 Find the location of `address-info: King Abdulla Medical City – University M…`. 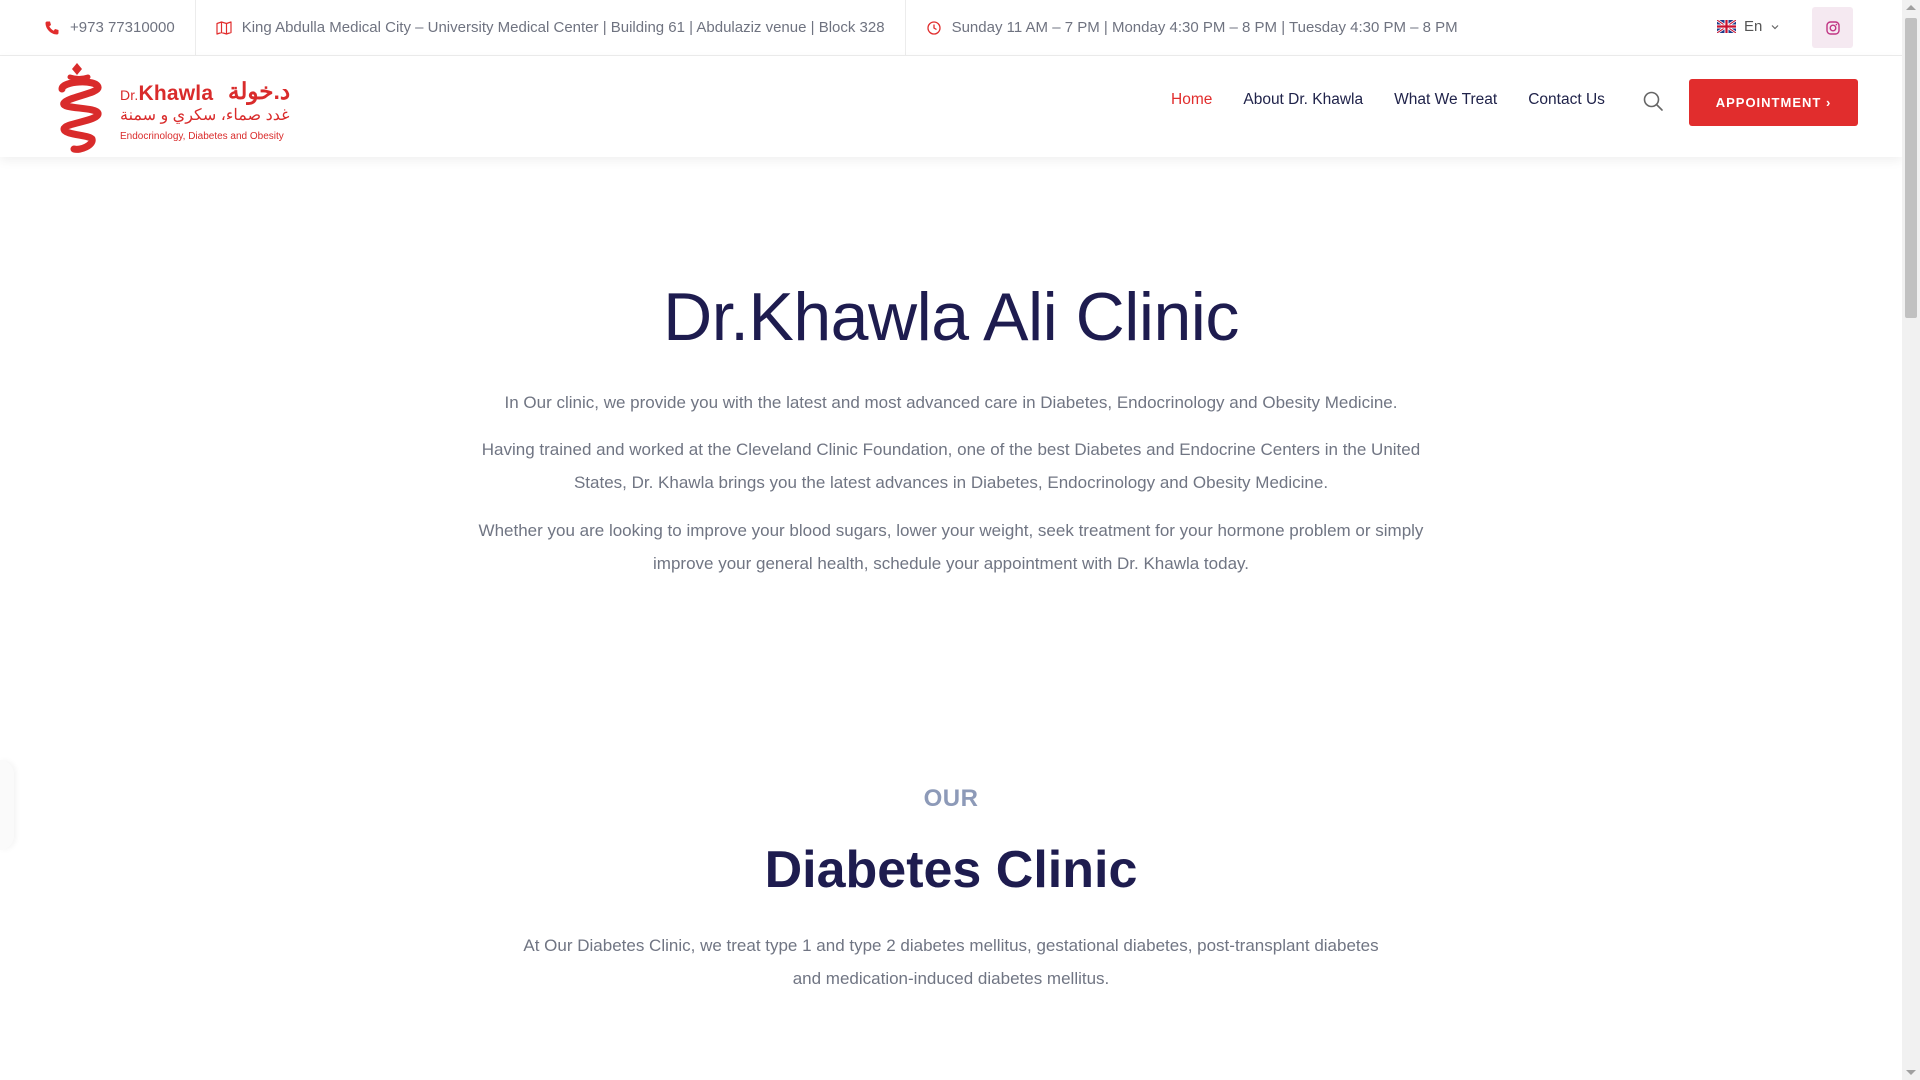

address-info: King Abdulla Medical City – University M… is located at coordinates (551, 28).